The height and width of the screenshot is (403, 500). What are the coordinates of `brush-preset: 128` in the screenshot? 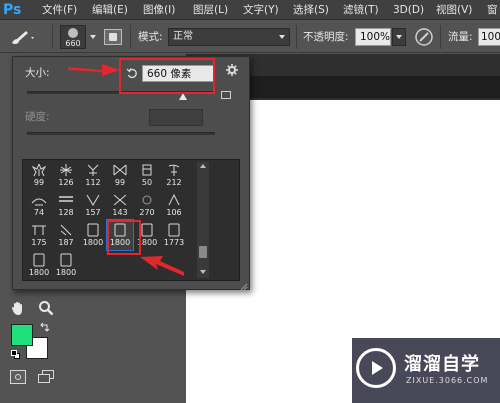 It's located at (66, 205).